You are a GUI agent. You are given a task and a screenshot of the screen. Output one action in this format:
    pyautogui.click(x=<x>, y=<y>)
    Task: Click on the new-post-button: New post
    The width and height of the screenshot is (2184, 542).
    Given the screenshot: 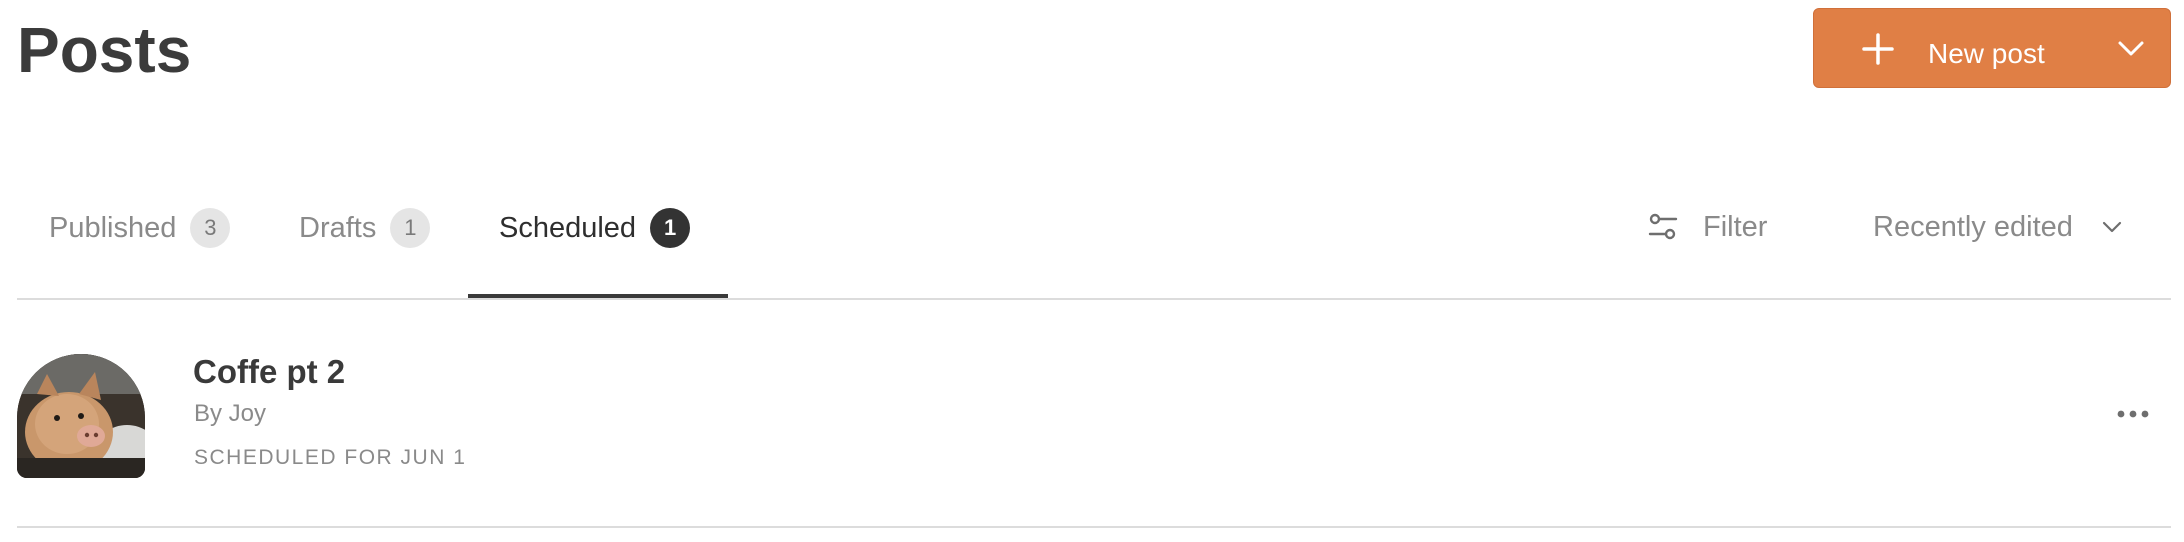 What is the action you would take?
    pyautogui.click(x=1992, y=48)
    